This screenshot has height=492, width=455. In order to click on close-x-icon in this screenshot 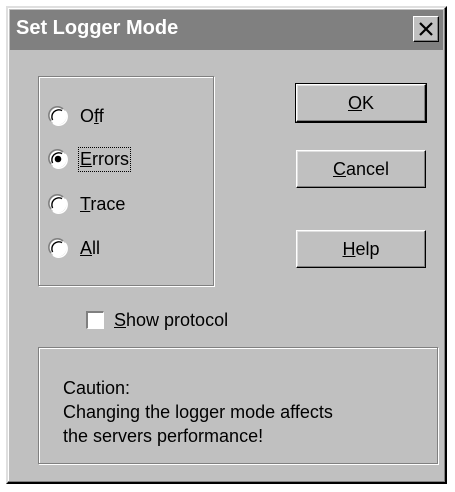, I will do `click(426, 29)`.